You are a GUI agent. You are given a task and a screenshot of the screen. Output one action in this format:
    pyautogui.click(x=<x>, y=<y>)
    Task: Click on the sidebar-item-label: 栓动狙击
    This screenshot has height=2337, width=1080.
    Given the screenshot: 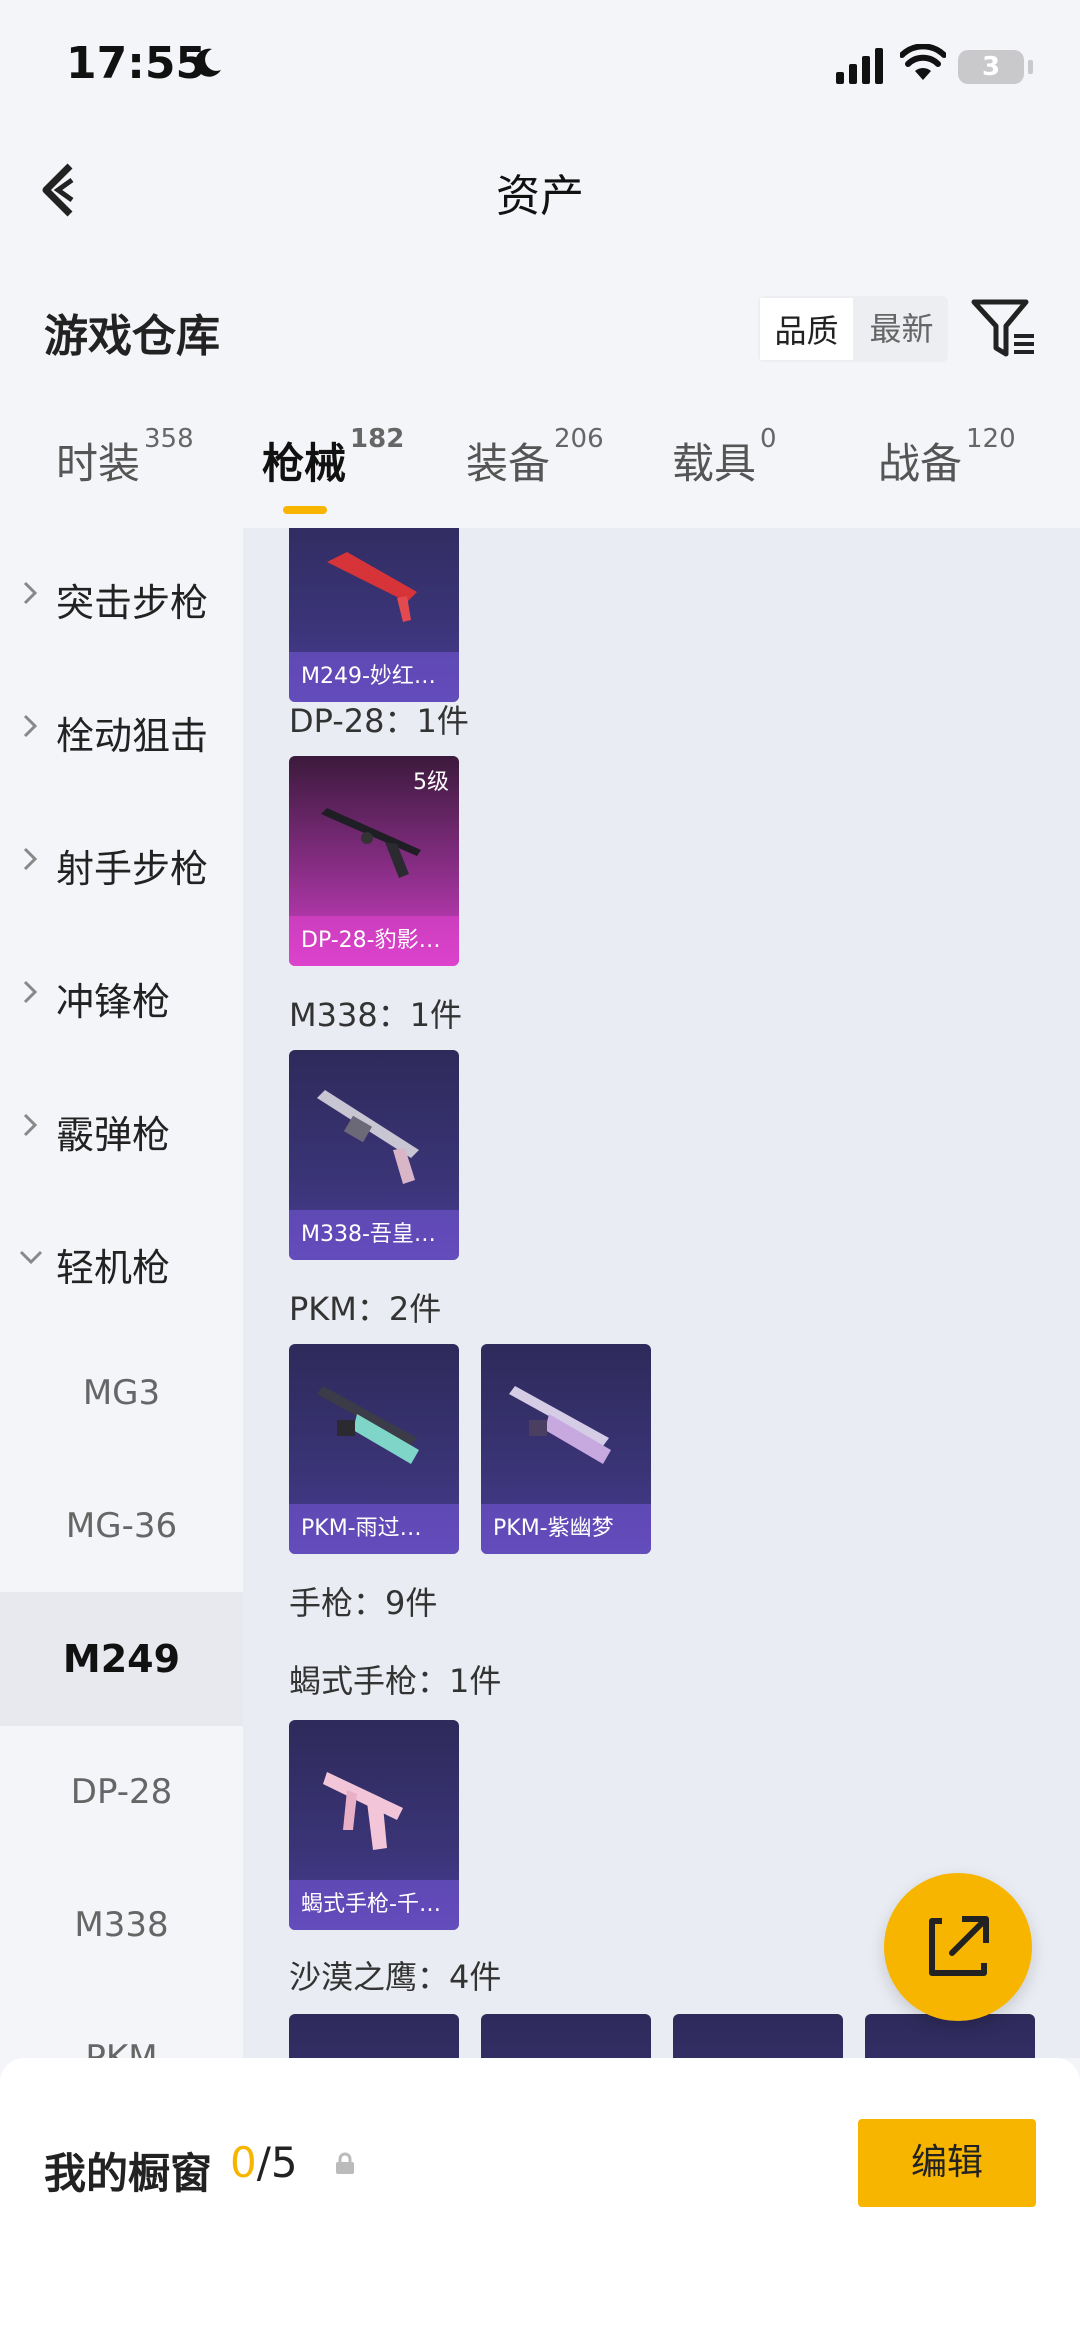 What is the action you would take?
    pyautogui.click(x=132, y=736)
    